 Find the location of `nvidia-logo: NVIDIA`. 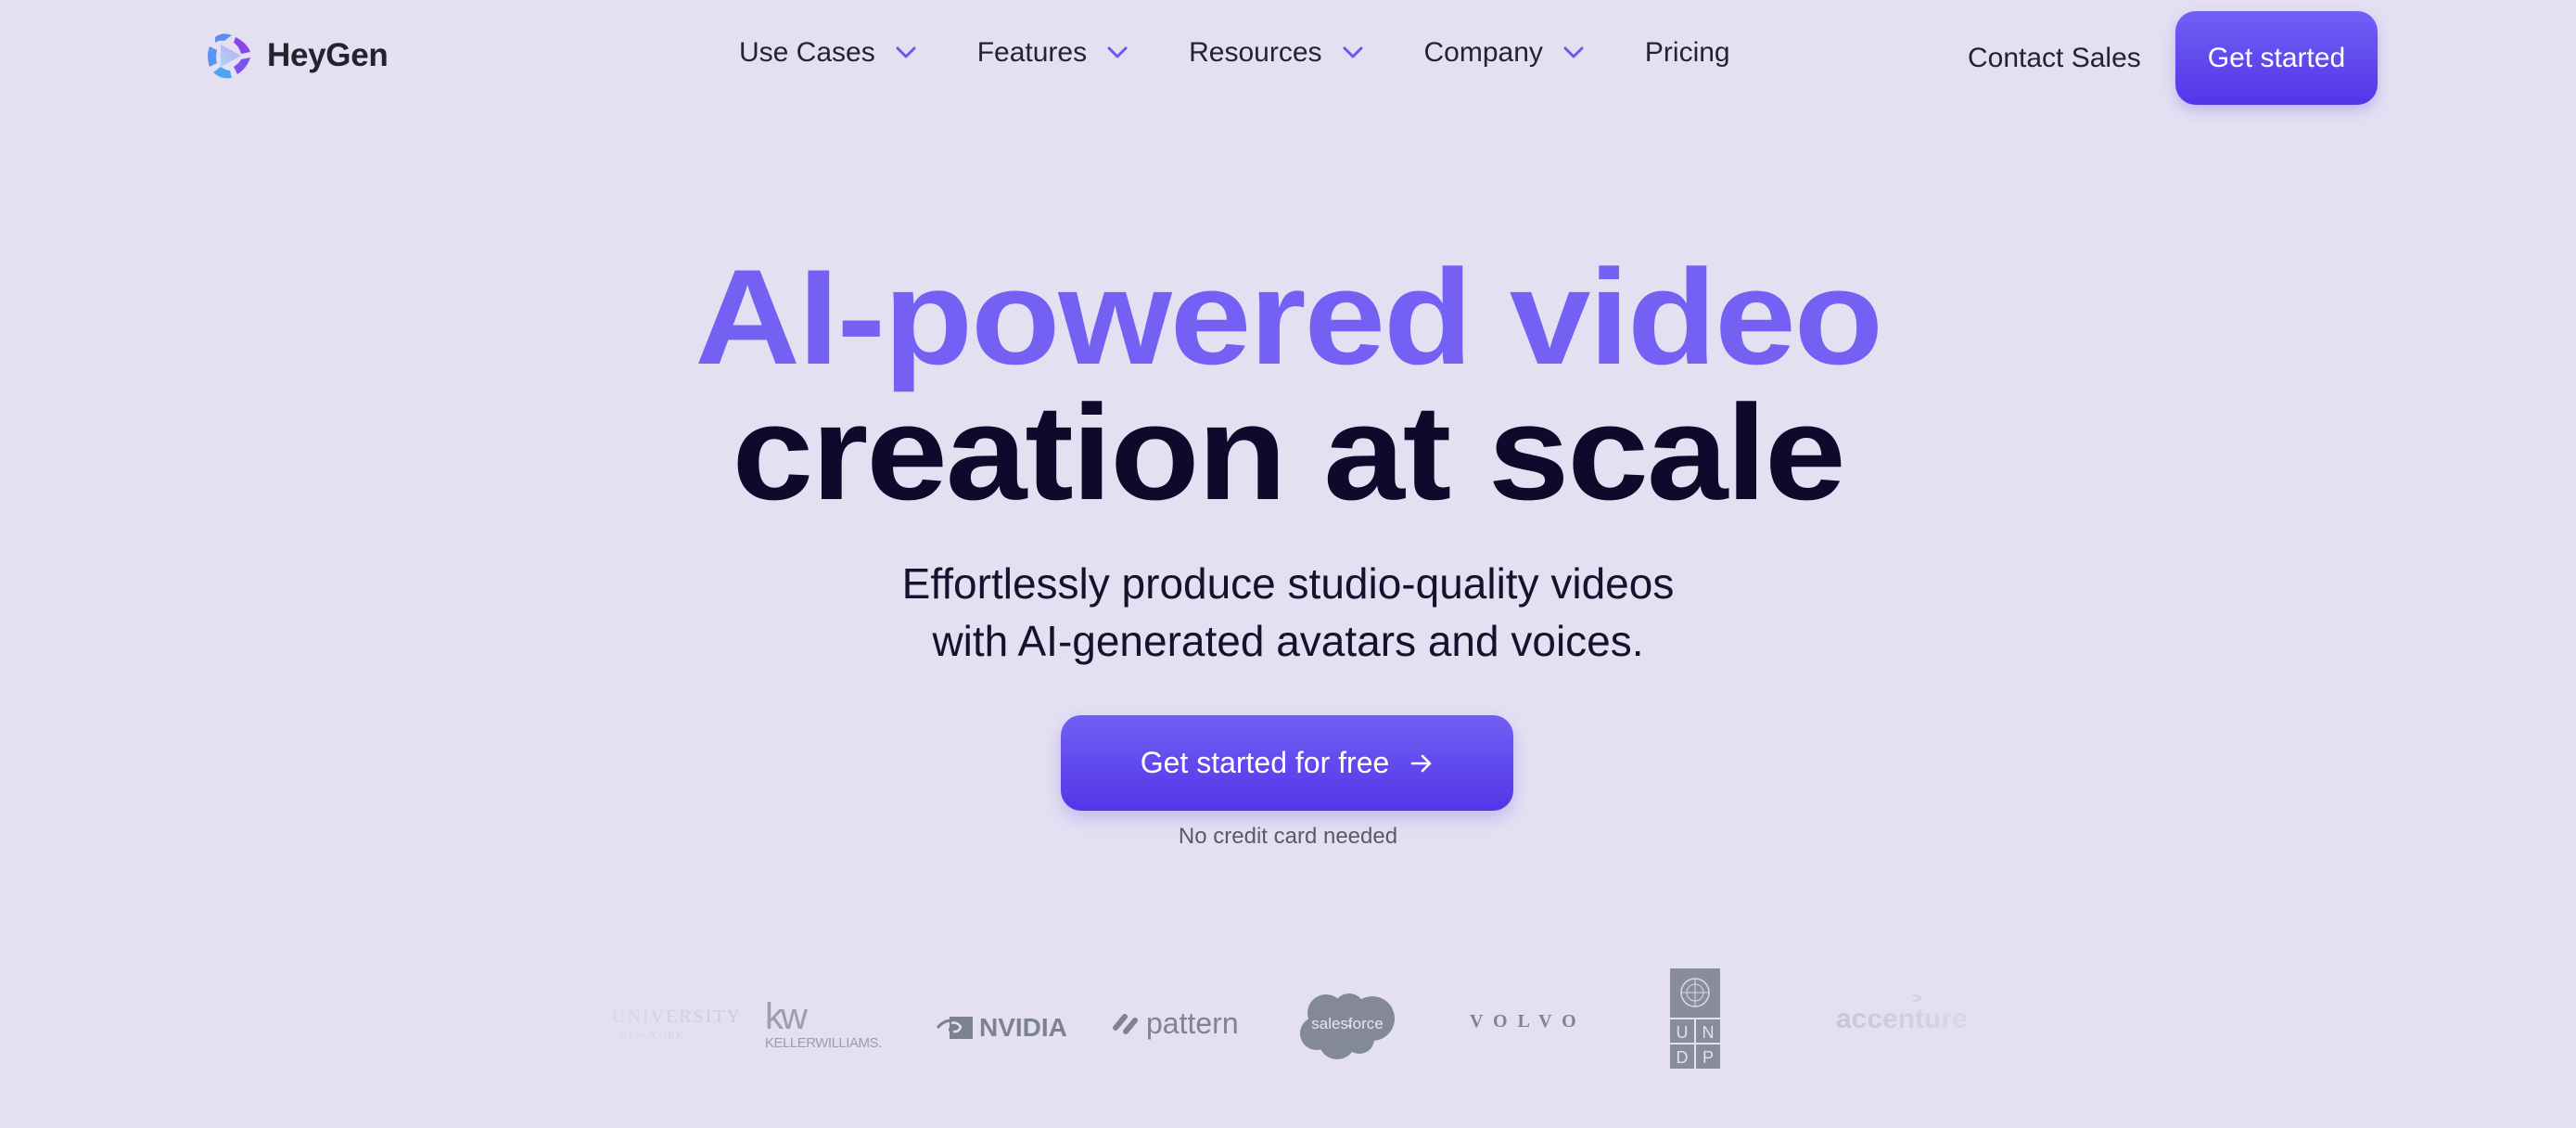

nvidia-logo: NVIDIA is located at coordinates (1002, 1028).